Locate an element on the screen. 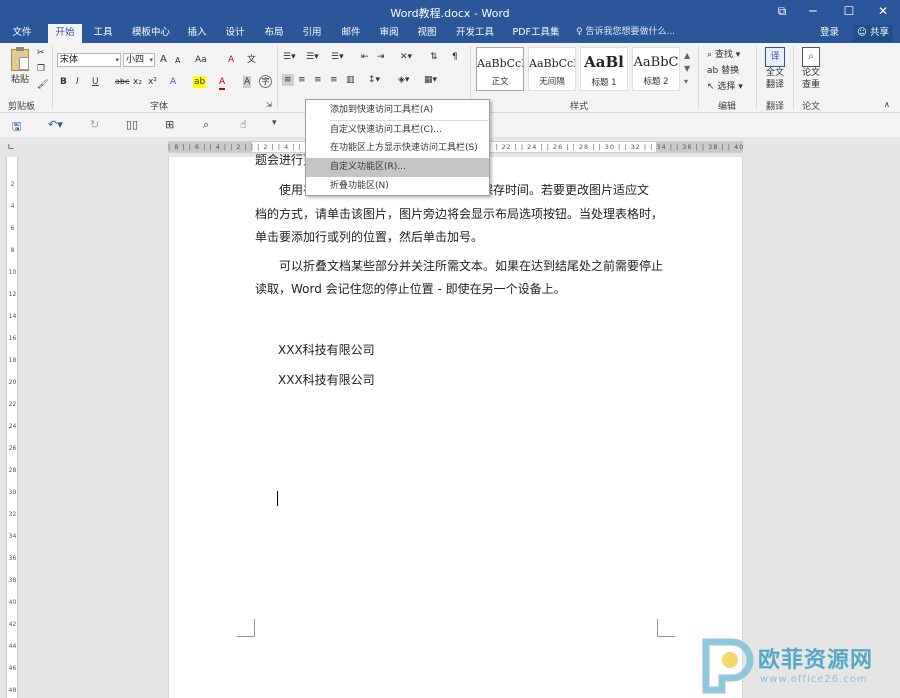 This screenshot has width=900, height=698. ruler-number: 20 is located at coordinates (12, 382).